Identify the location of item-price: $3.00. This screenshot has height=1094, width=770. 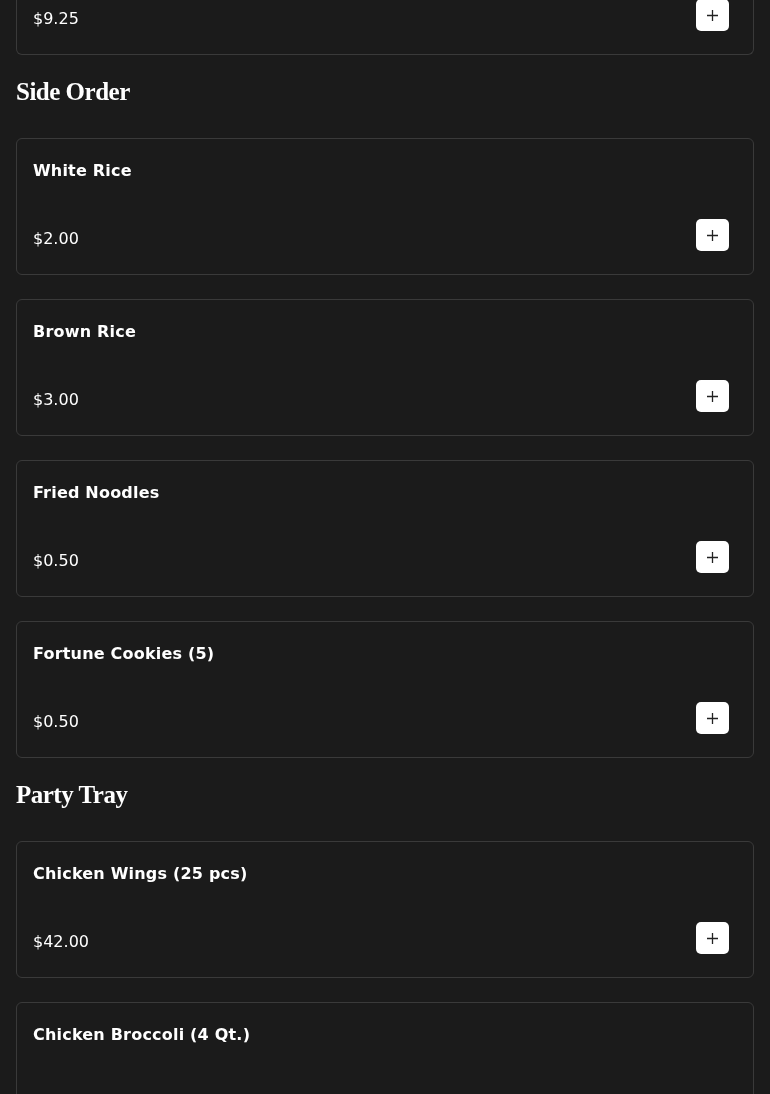
(56, 400).